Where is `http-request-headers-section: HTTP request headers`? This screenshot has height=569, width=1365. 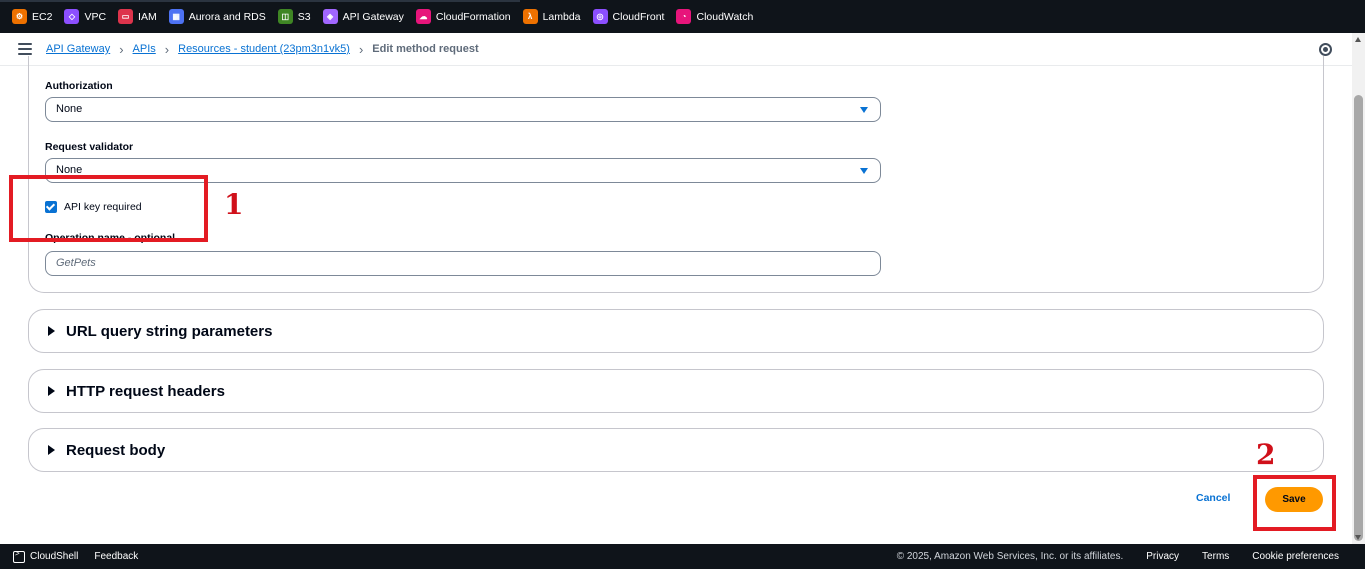 http-request-headers-section: HTTP request headers is located at coordinates (676, 391).